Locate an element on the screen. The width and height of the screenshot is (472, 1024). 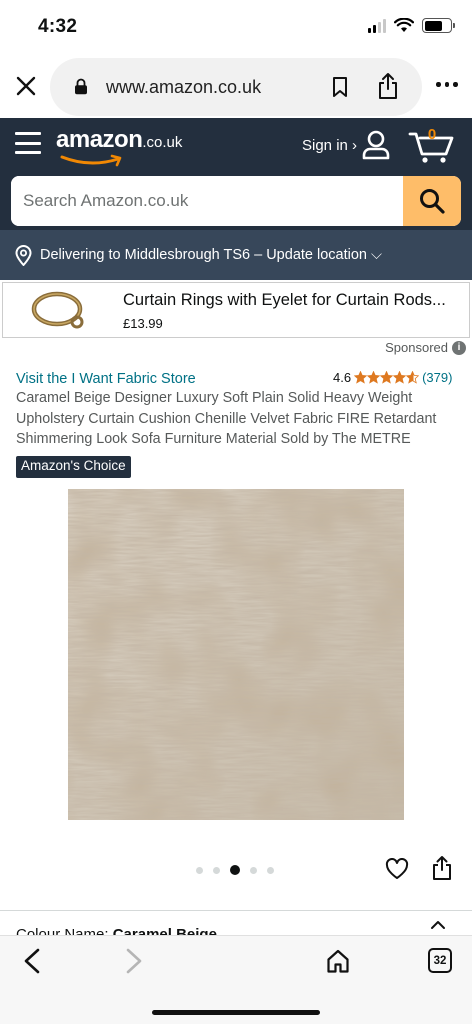
tabs-count-button: 32 is located at coordinates (440, 960).